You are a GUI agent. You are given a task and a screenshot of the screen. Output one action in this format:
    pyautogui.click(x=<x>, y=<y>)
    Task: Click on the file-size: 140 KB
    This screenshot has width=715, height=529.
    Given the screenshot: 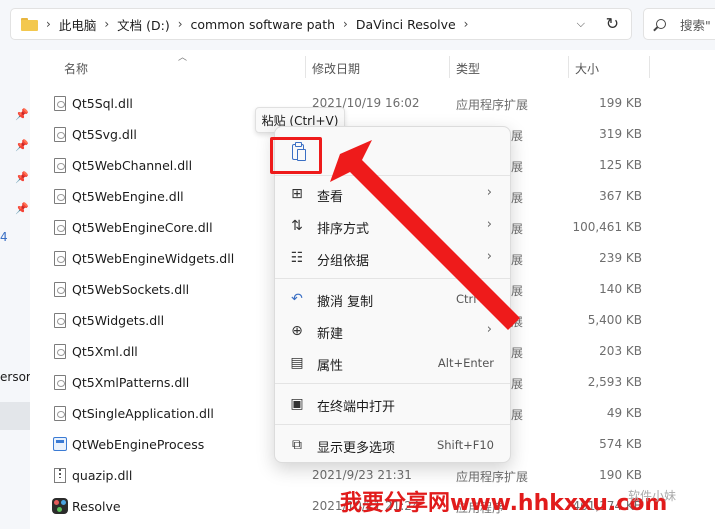 What is the action you would take?
    pyautogui.click(x=620, y=289)
    